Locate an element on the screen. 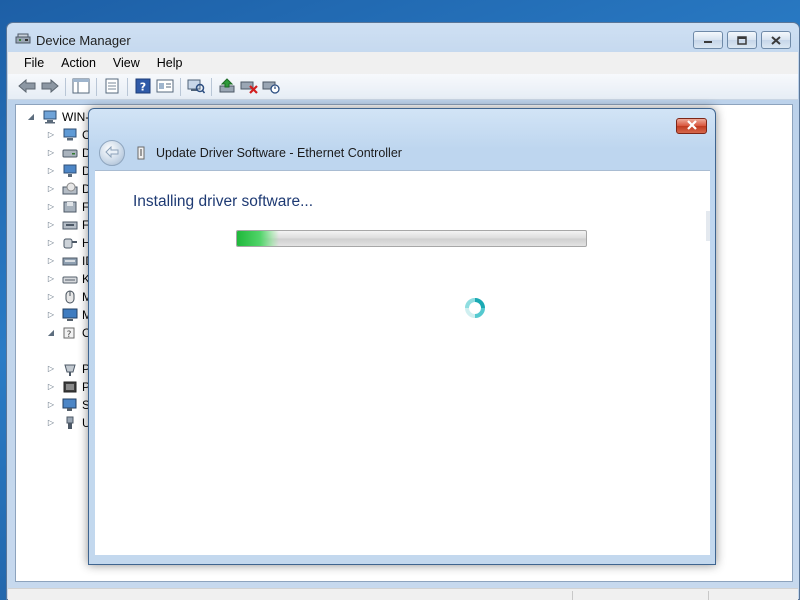 Image resolution: width=800 pixels, height=600 pixels. scan-hardware-icon is located at coordinates (196, 87).